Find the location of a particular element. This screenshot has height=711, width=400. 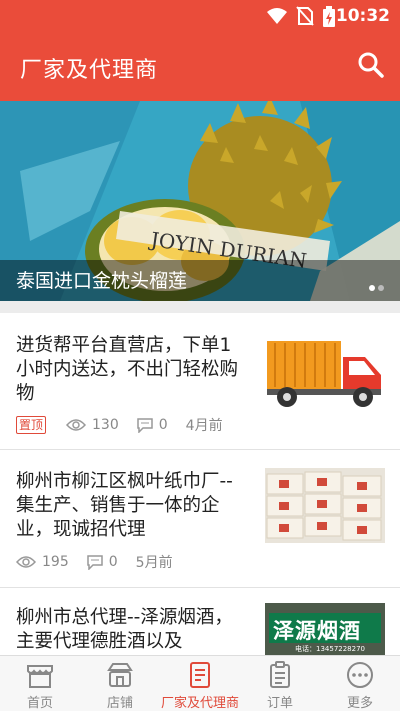

shop-sign-image: 泽源烟酒 电话：13457228270 is located at coordinates (325, 633).